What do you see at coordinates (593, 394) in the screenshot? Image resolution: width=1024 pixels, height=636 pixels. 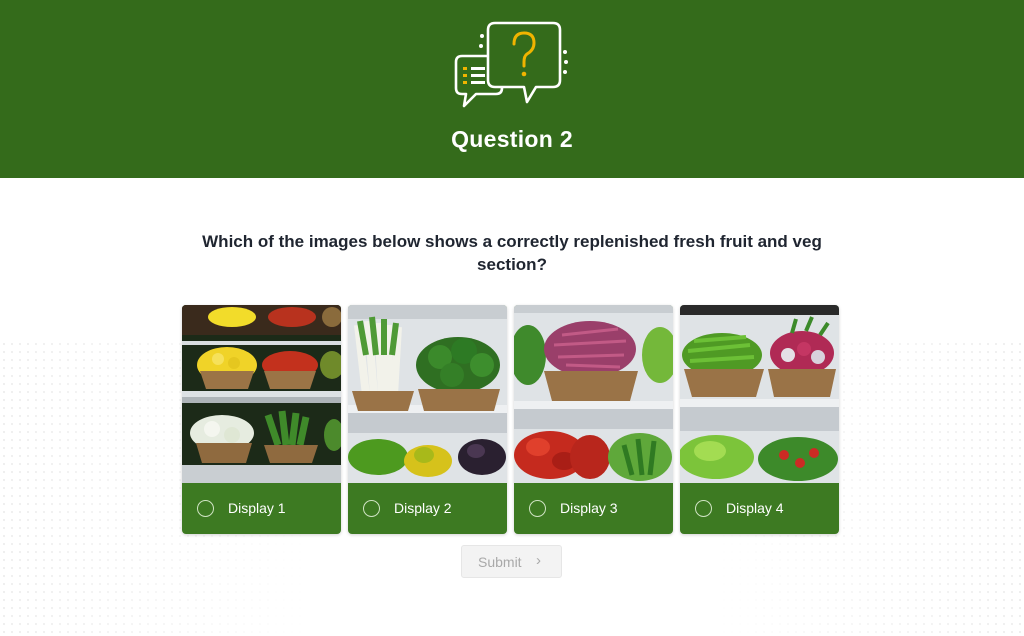 I see `produce-display-3-image` at bounding box center [593, 394].